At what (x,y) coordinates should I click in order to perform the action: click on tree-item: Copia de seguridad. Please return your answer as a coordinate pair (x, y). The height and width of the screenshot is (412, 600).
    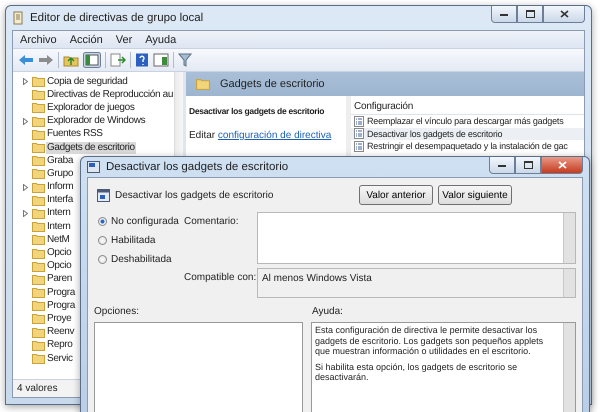
    Looking at the image, I should click on (87, 82).